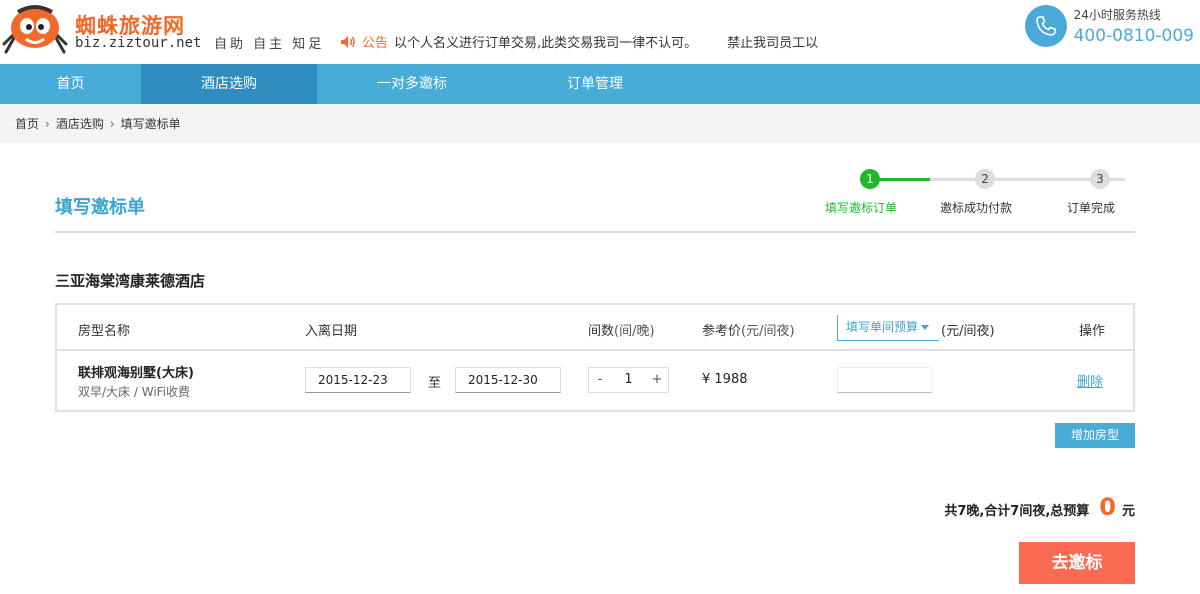 Image resolution: width=1200 pixels, height=594 pixels. I want to click on header-dates: 入离日期, so click(331, 331).